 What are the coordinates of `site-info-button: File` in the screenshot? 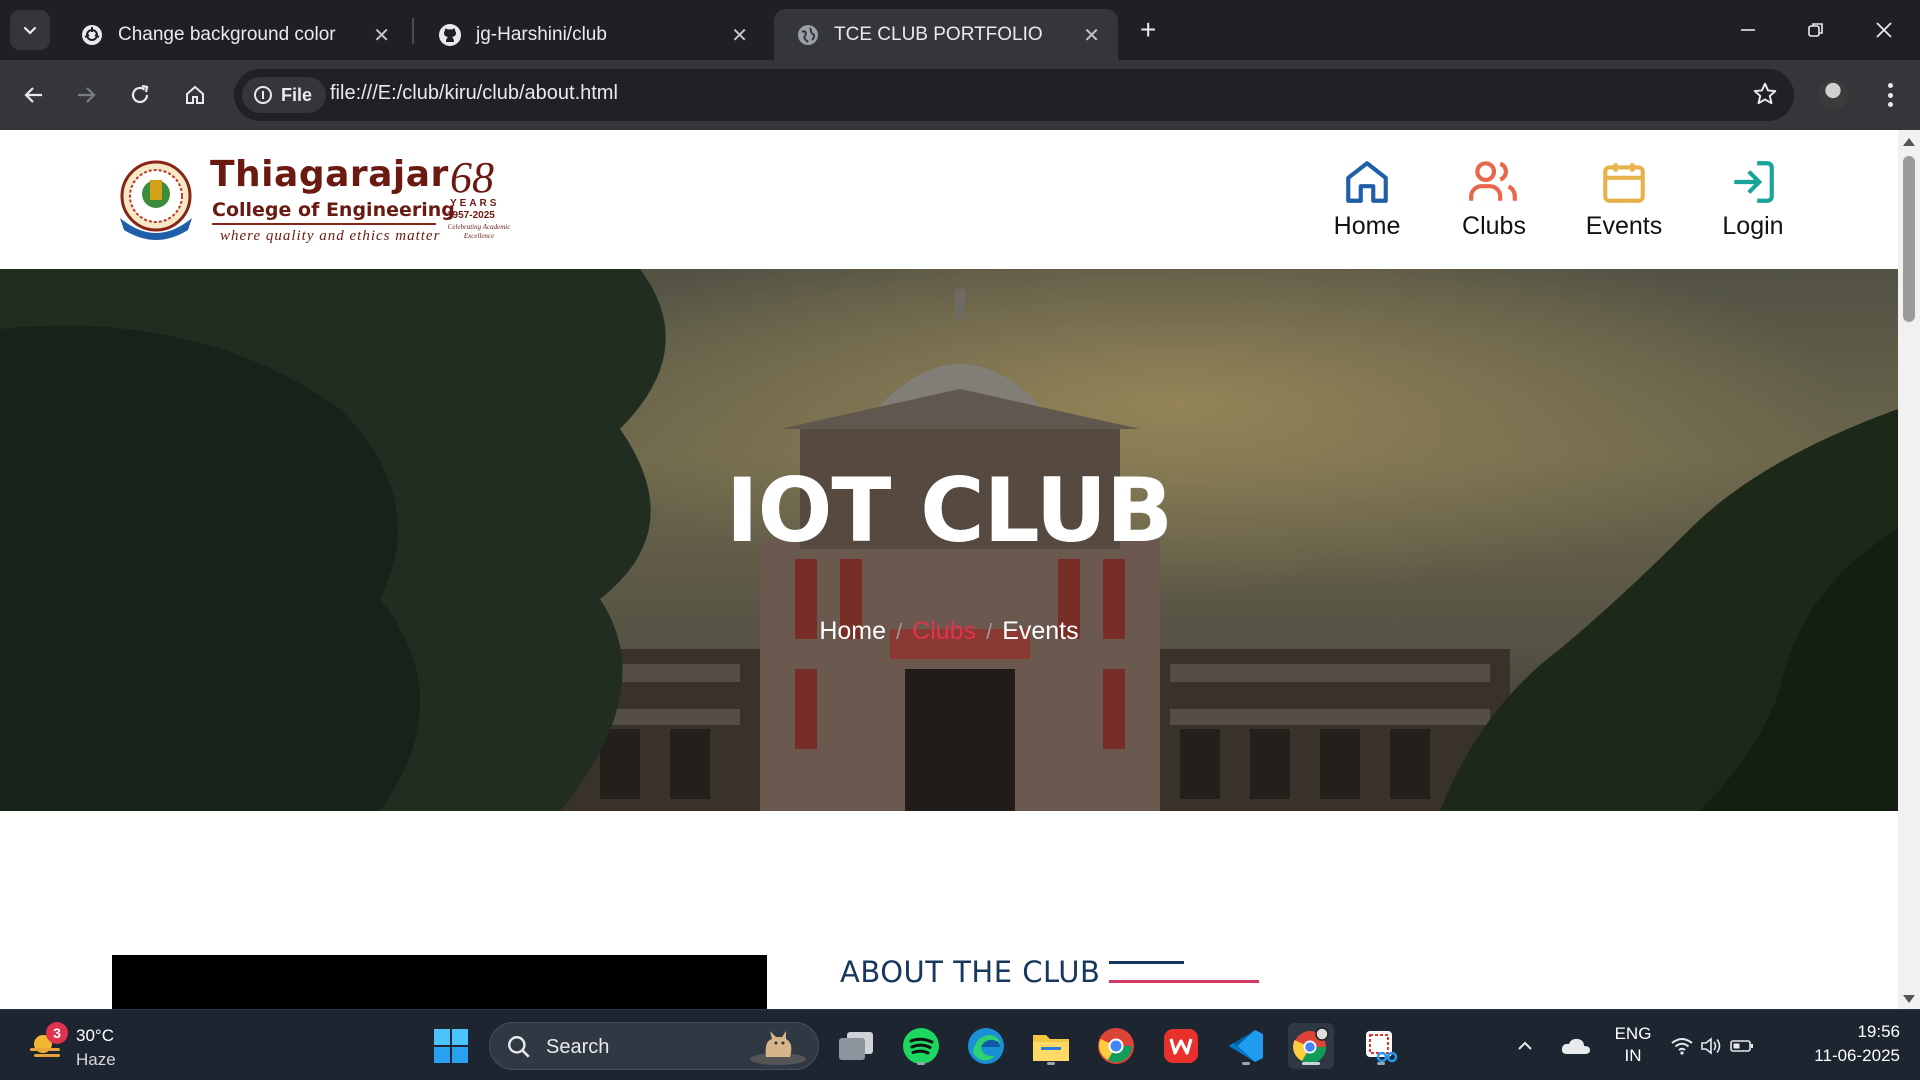 It's located at (284, 95).